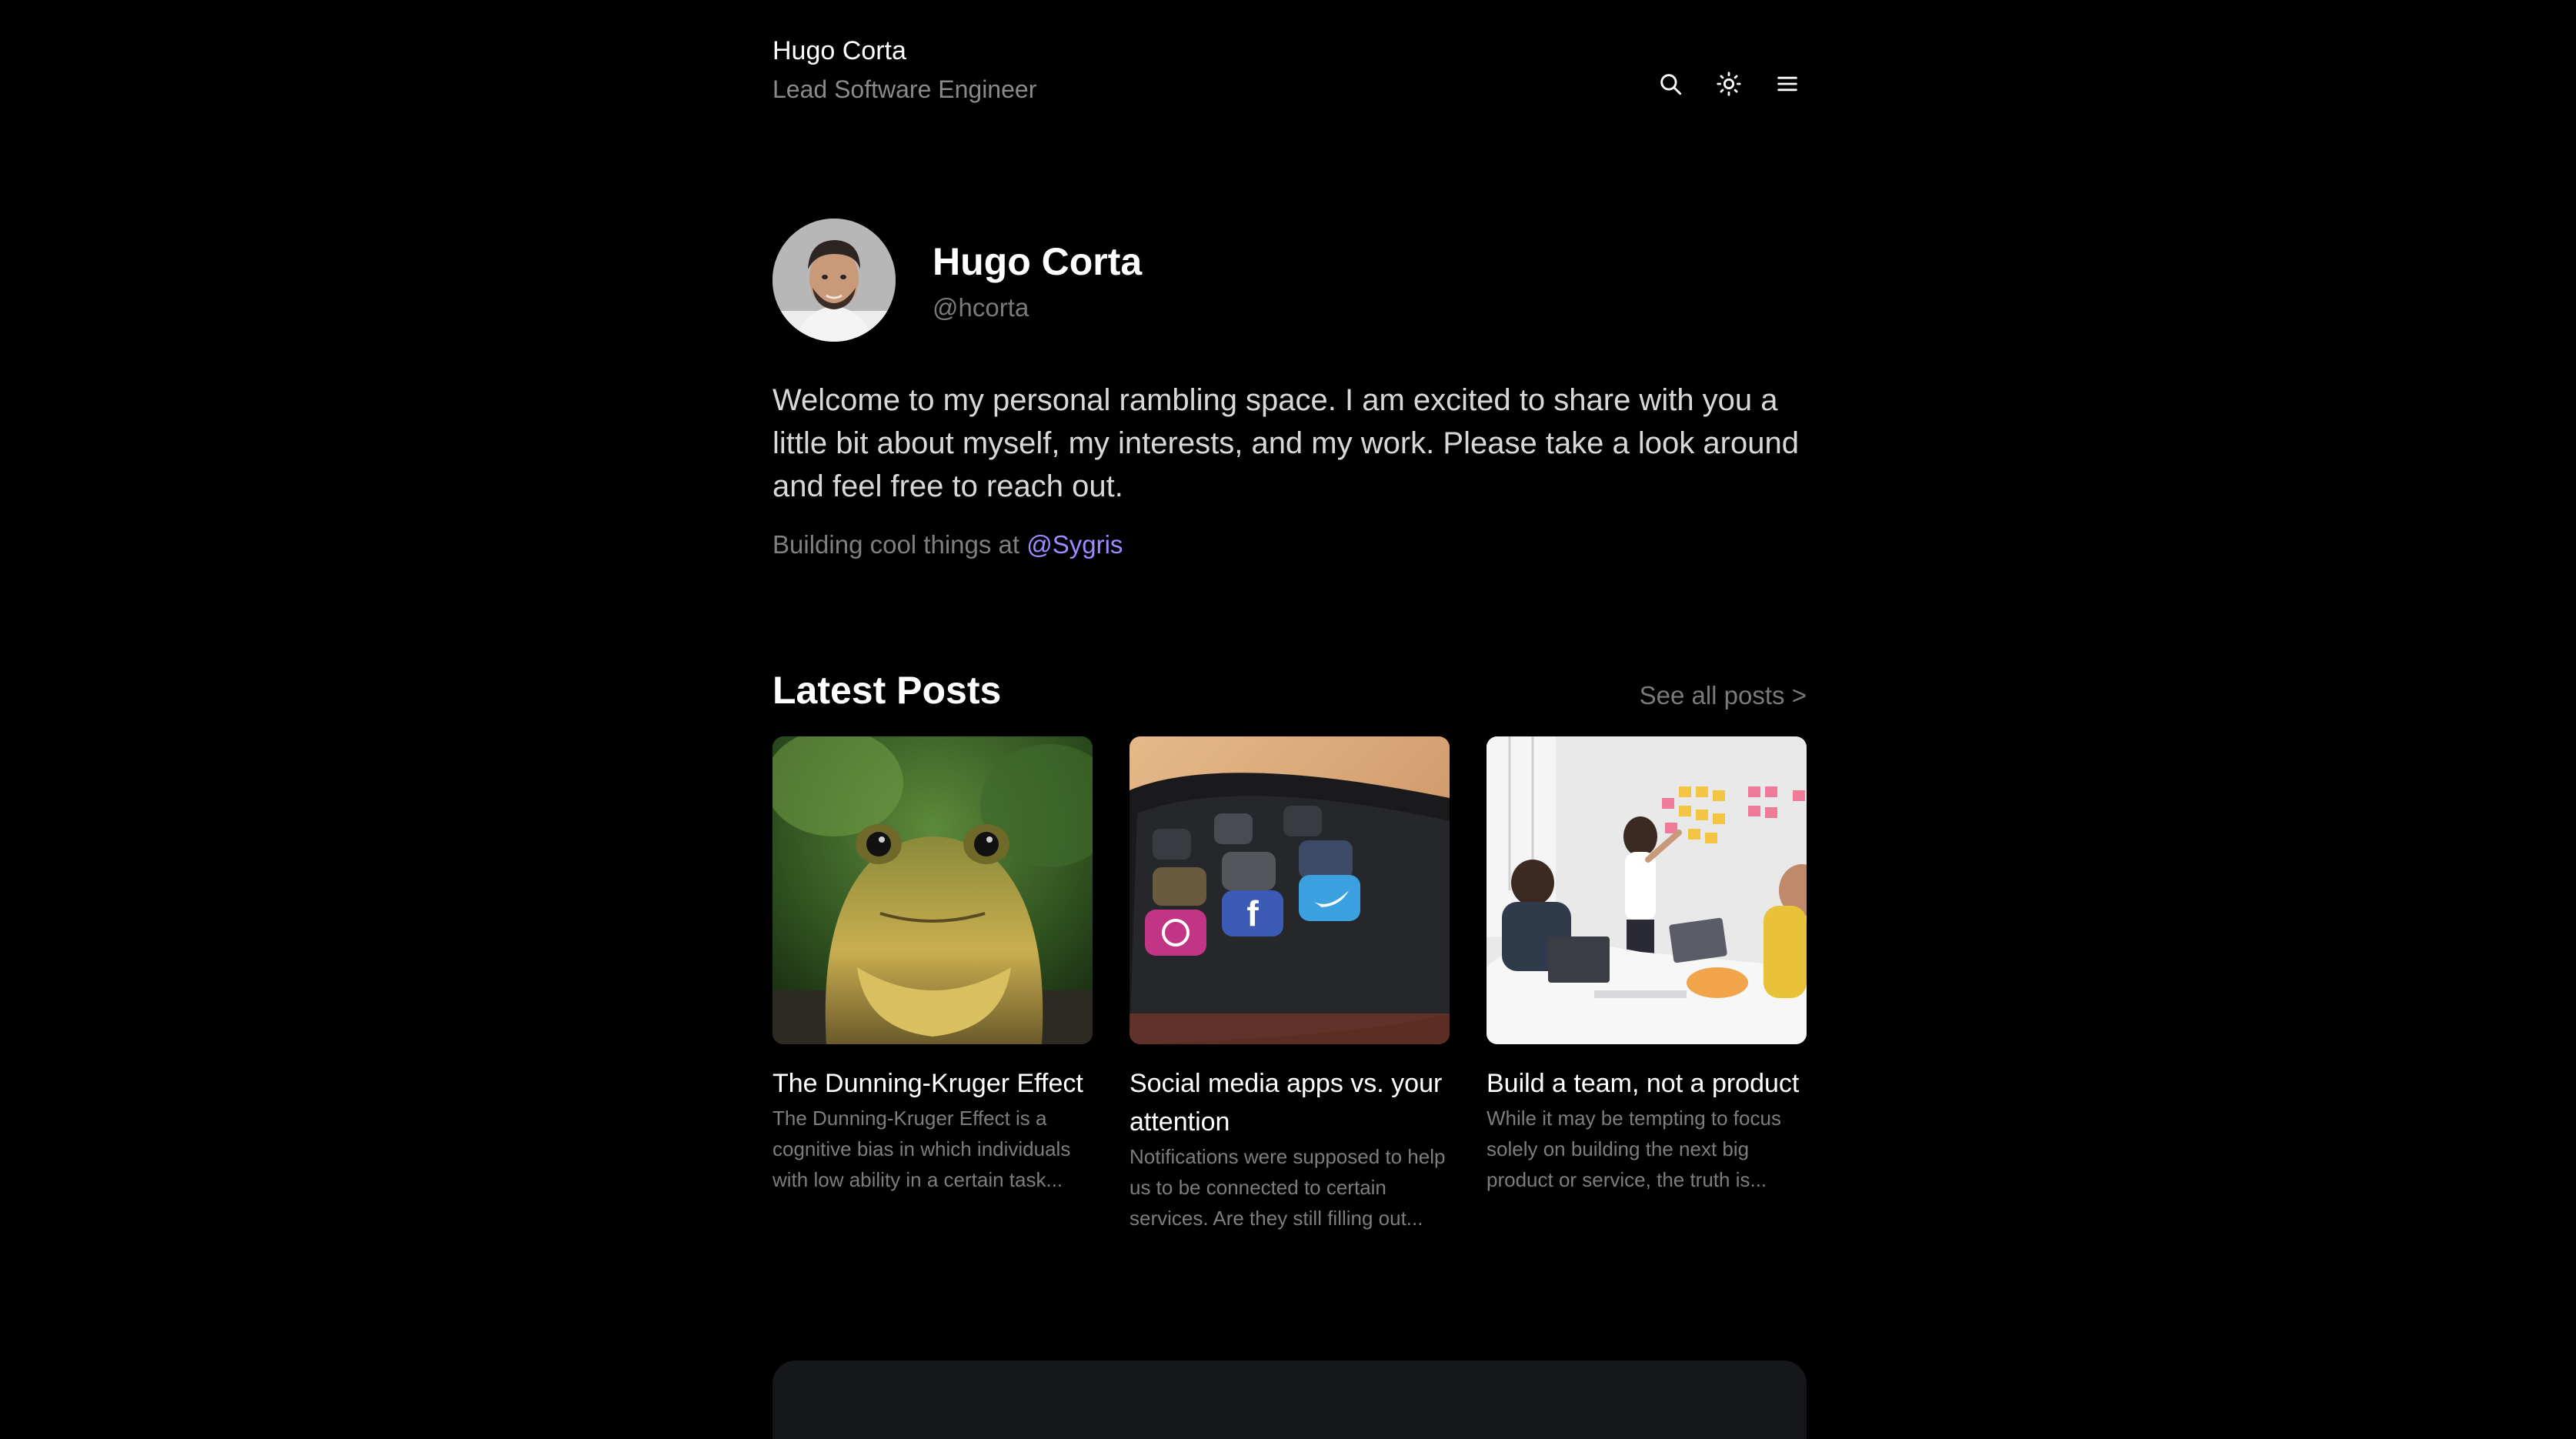  I want to click on post-thumbnail-team, so click(1647, 890).